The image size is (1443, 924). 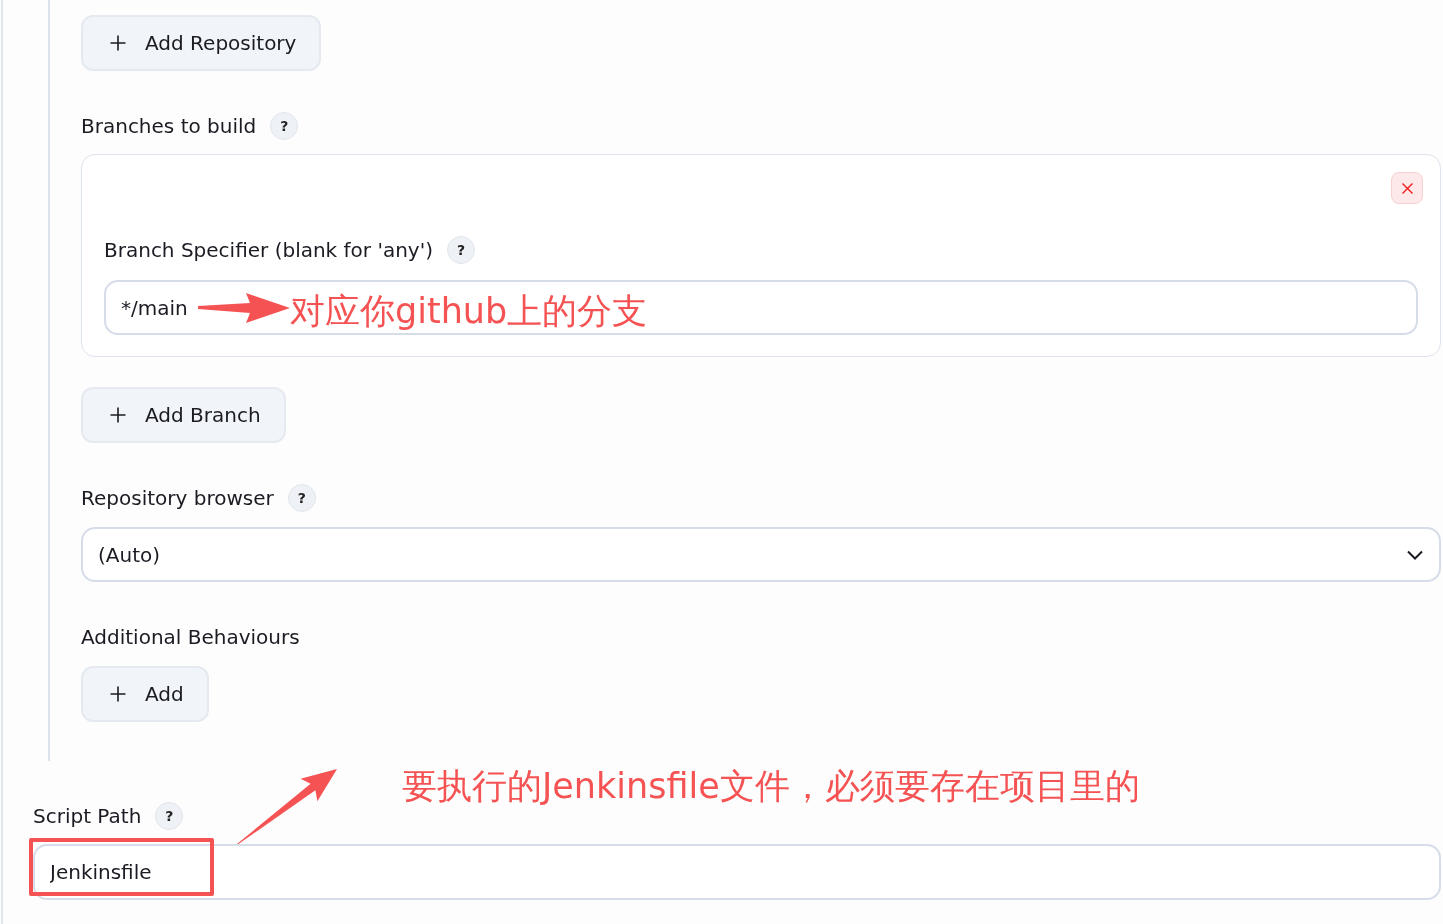 What do you see at coordinates (169, 126) in the screenshot?
I see `field-label: Branches to build` at bounding box center [169, 126].